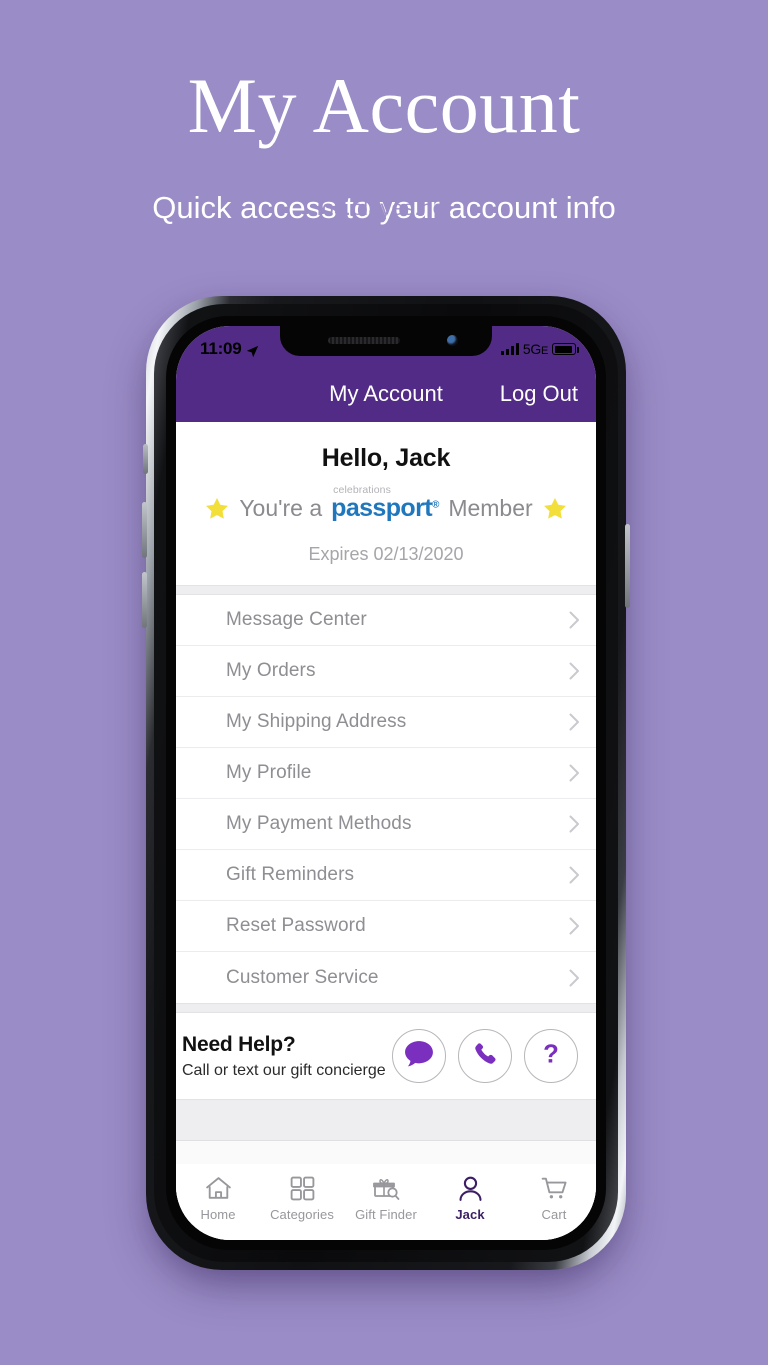 This screenshot has height=1365, width=768. What do you see at coordinates (535, 349) in the screenshot?
I see `network-label: 5GE` at bounding box center [535, 349].